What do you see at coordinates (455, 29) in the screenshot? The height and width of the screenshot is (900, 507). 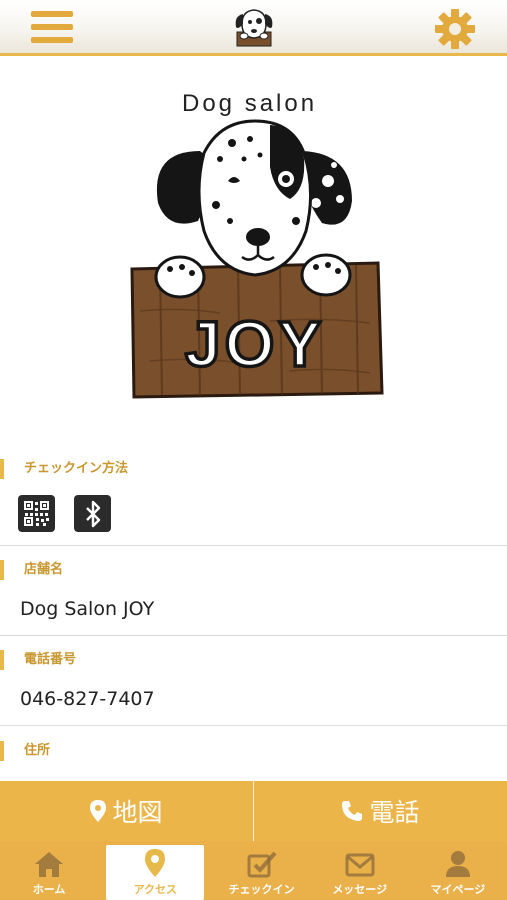 I see `gear-icon` at bounding box center [455, 29].